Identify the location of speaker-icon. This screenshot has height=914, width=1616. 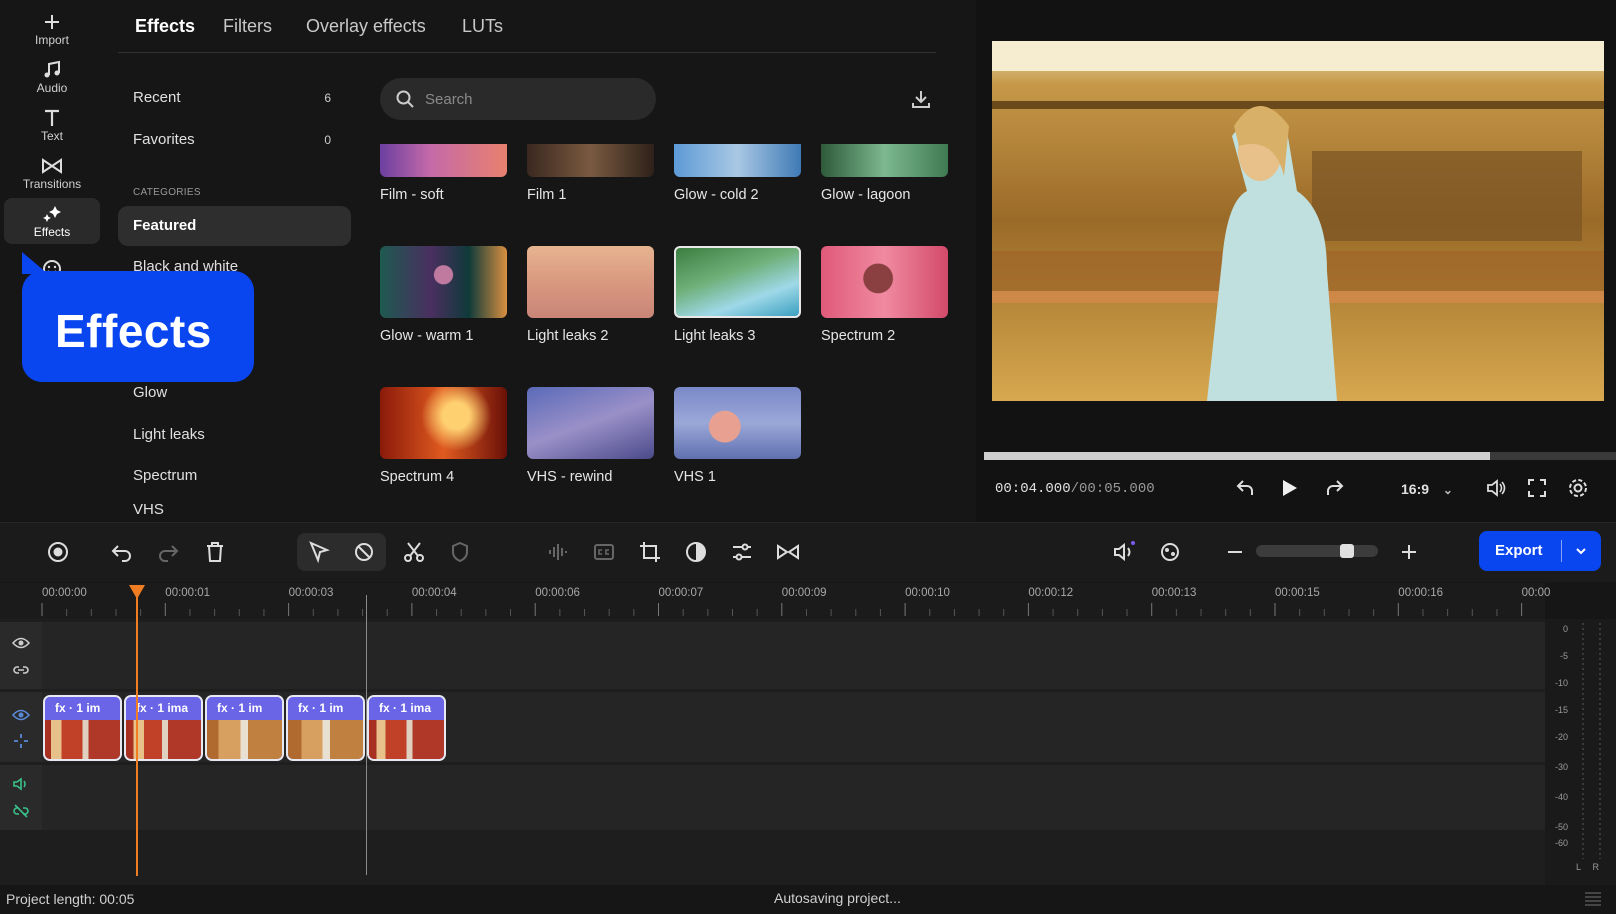
(21, 784).